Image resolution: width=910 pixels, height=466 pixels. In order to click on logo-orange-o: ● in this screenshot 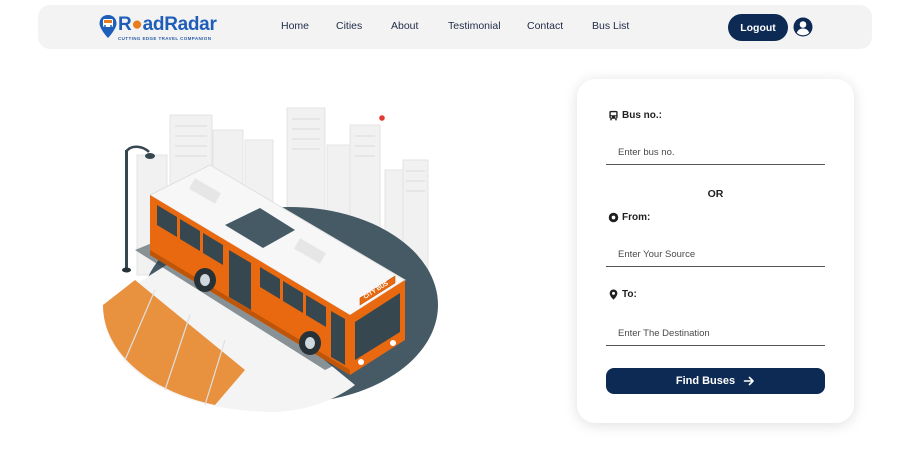, I will do `click(137, 24)`.